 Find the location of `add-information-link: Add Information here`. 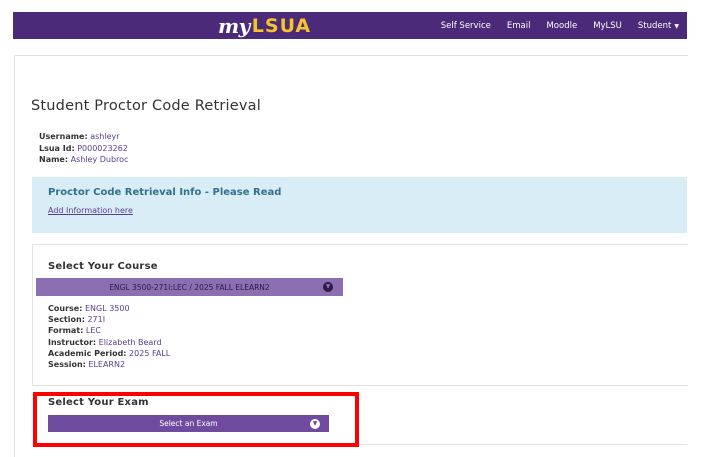

add-information-link: Add Information here is located at coordinates (90, 210).